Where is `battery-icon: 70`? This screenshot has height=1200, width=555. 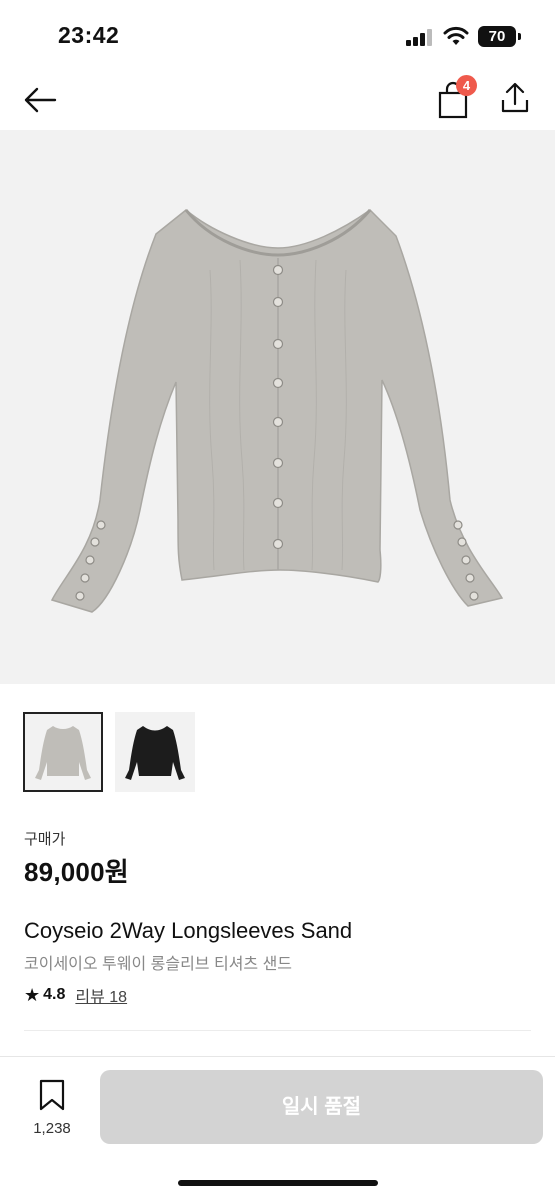
battery-icon: 70 is located at coordinates (497, 36).